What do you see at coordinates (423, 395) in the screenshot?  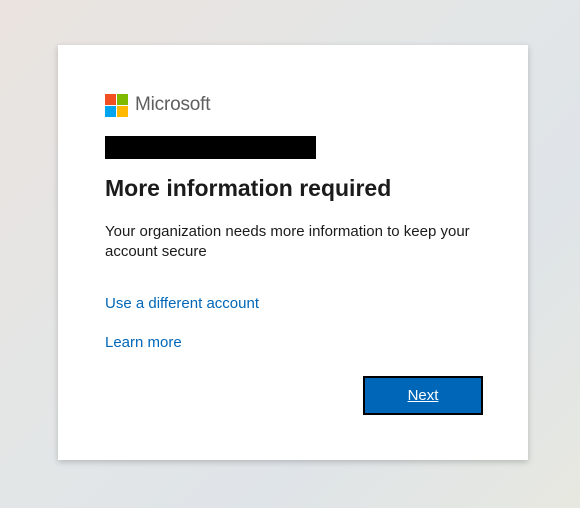 I see `next-button: Next` at bounding box center [423, 395].